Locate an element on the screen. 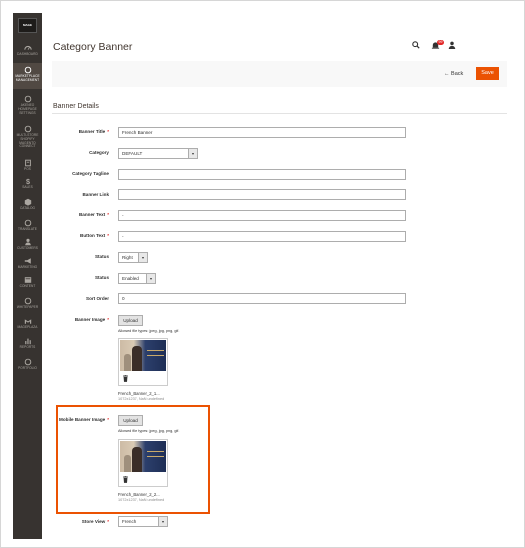 This screenshot has height=548, width=525. pos-icon is located at coordinates (27, 163).